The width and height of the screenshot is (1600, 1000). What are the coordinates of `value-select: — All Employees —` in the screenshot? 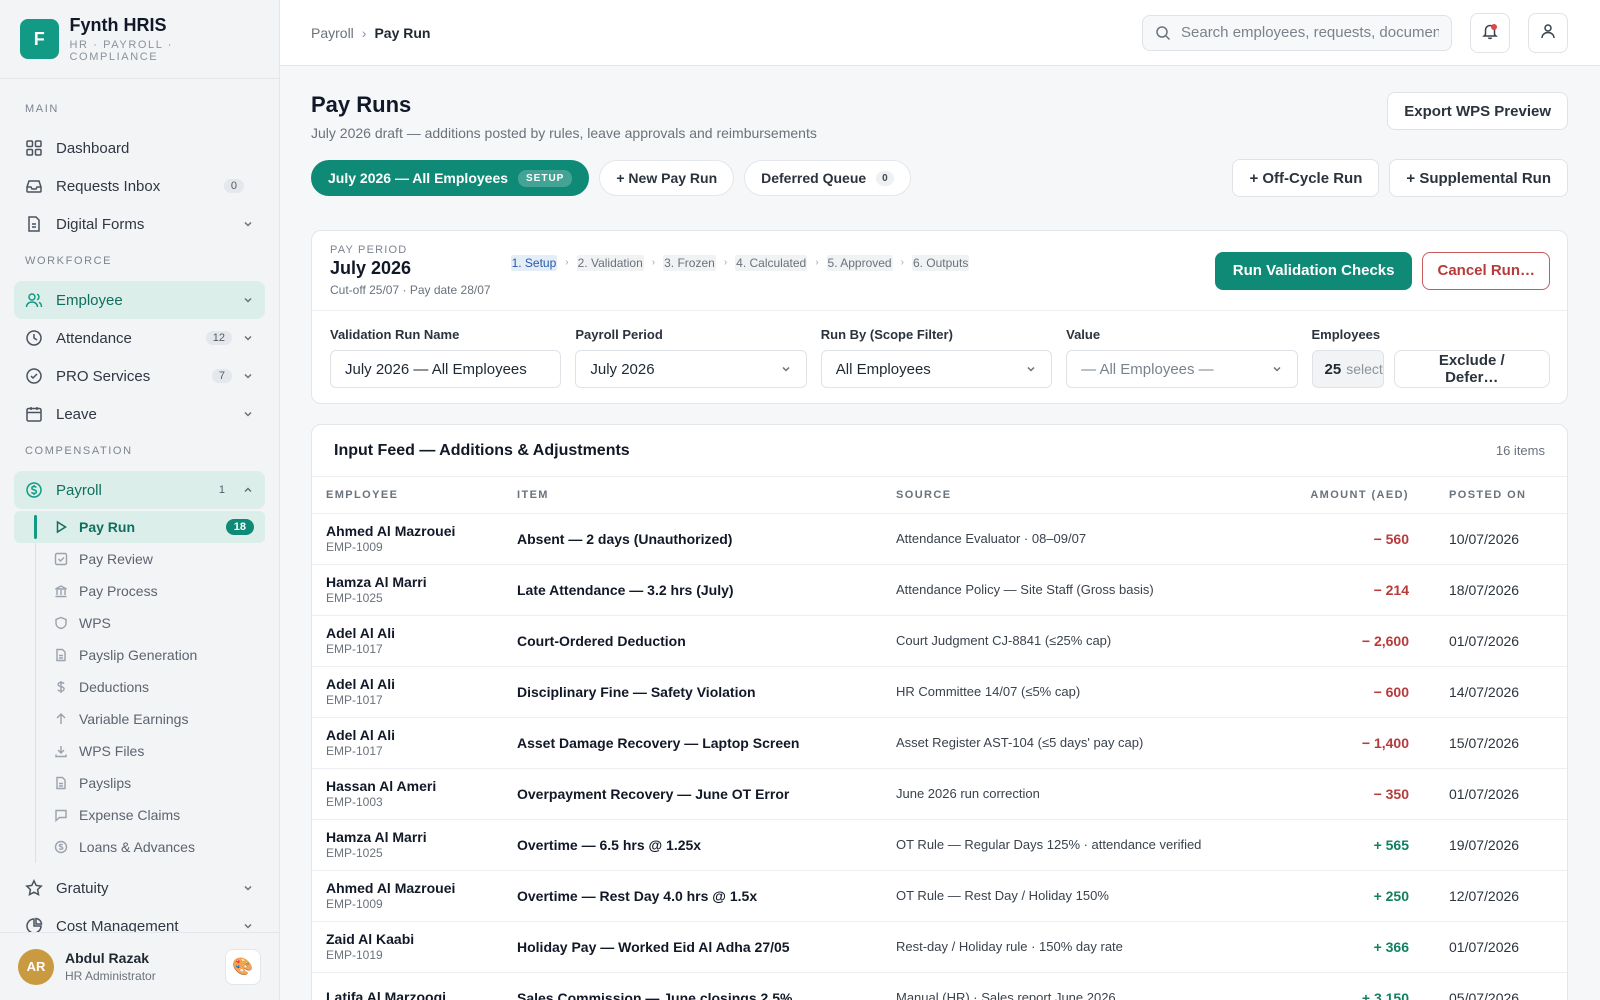 It's located at (1182, 369).